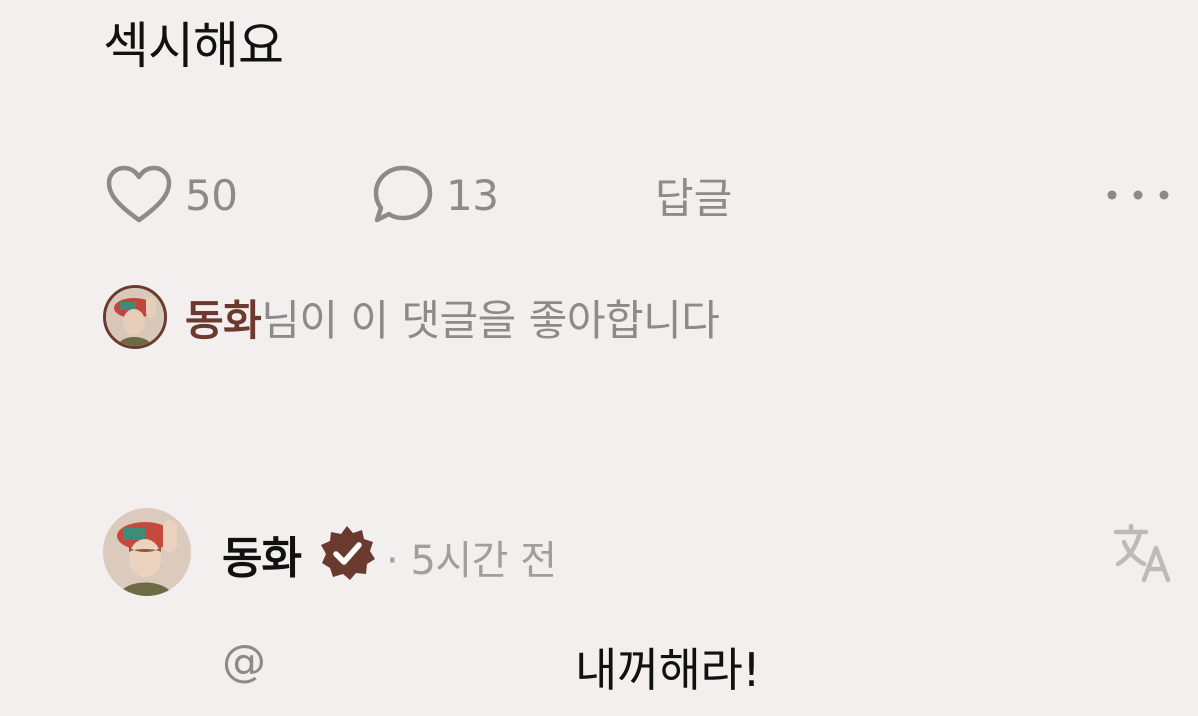 This screenshot has height=716, width=1198. Describe the element at coordinates (435, 195) in the screenshot. I see `comment-count-button: 13` at that location.